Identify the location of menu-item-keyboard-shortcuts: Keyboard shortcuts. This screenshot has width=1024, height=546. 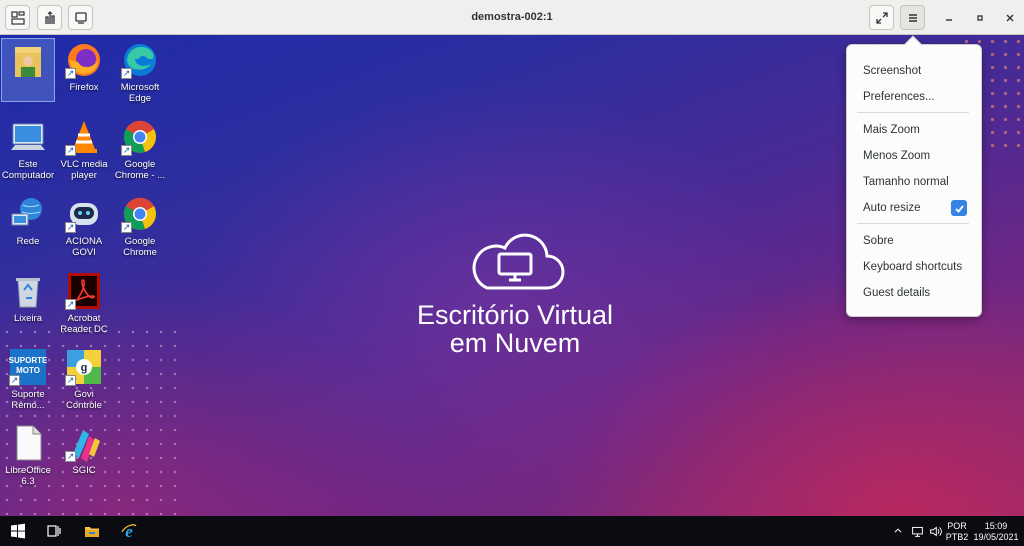
(914, 267).